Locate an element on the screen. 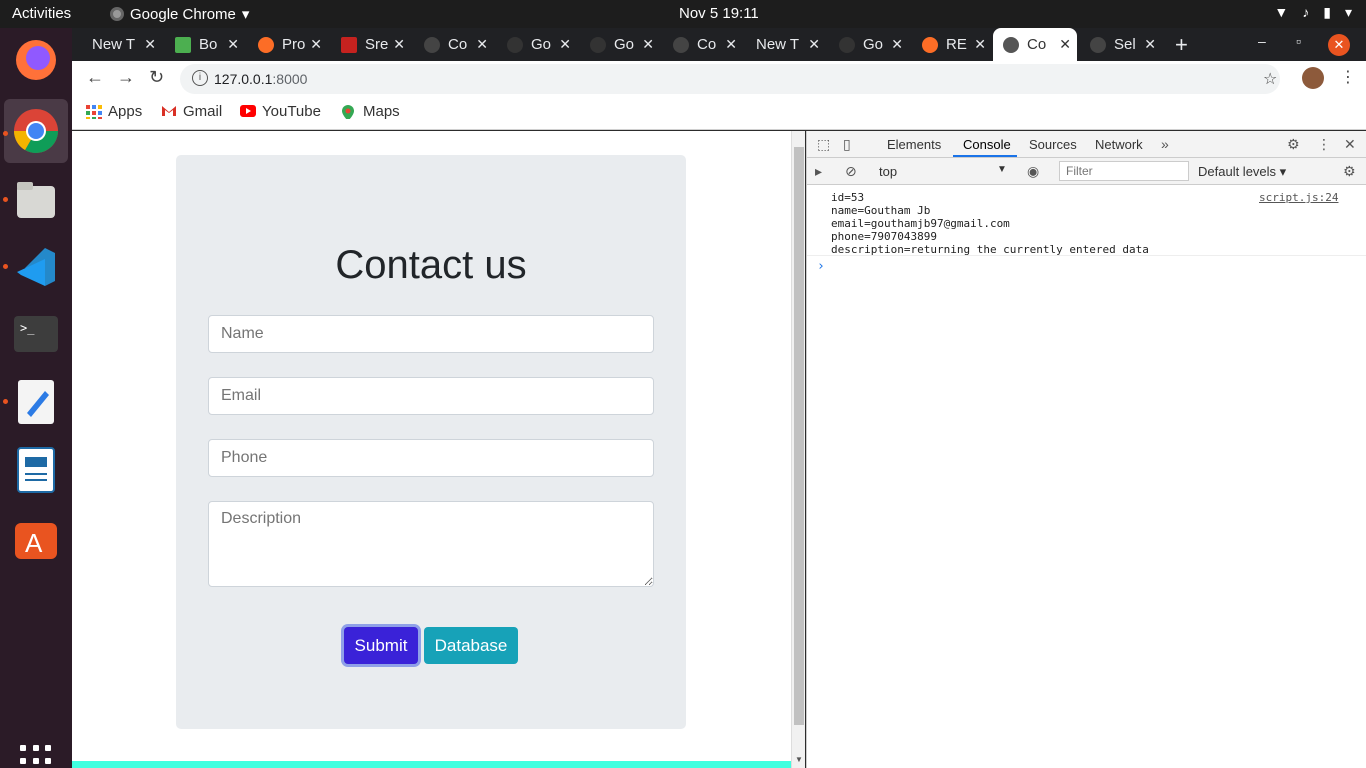  tab-title: New T is located at coordinates (778, 44).